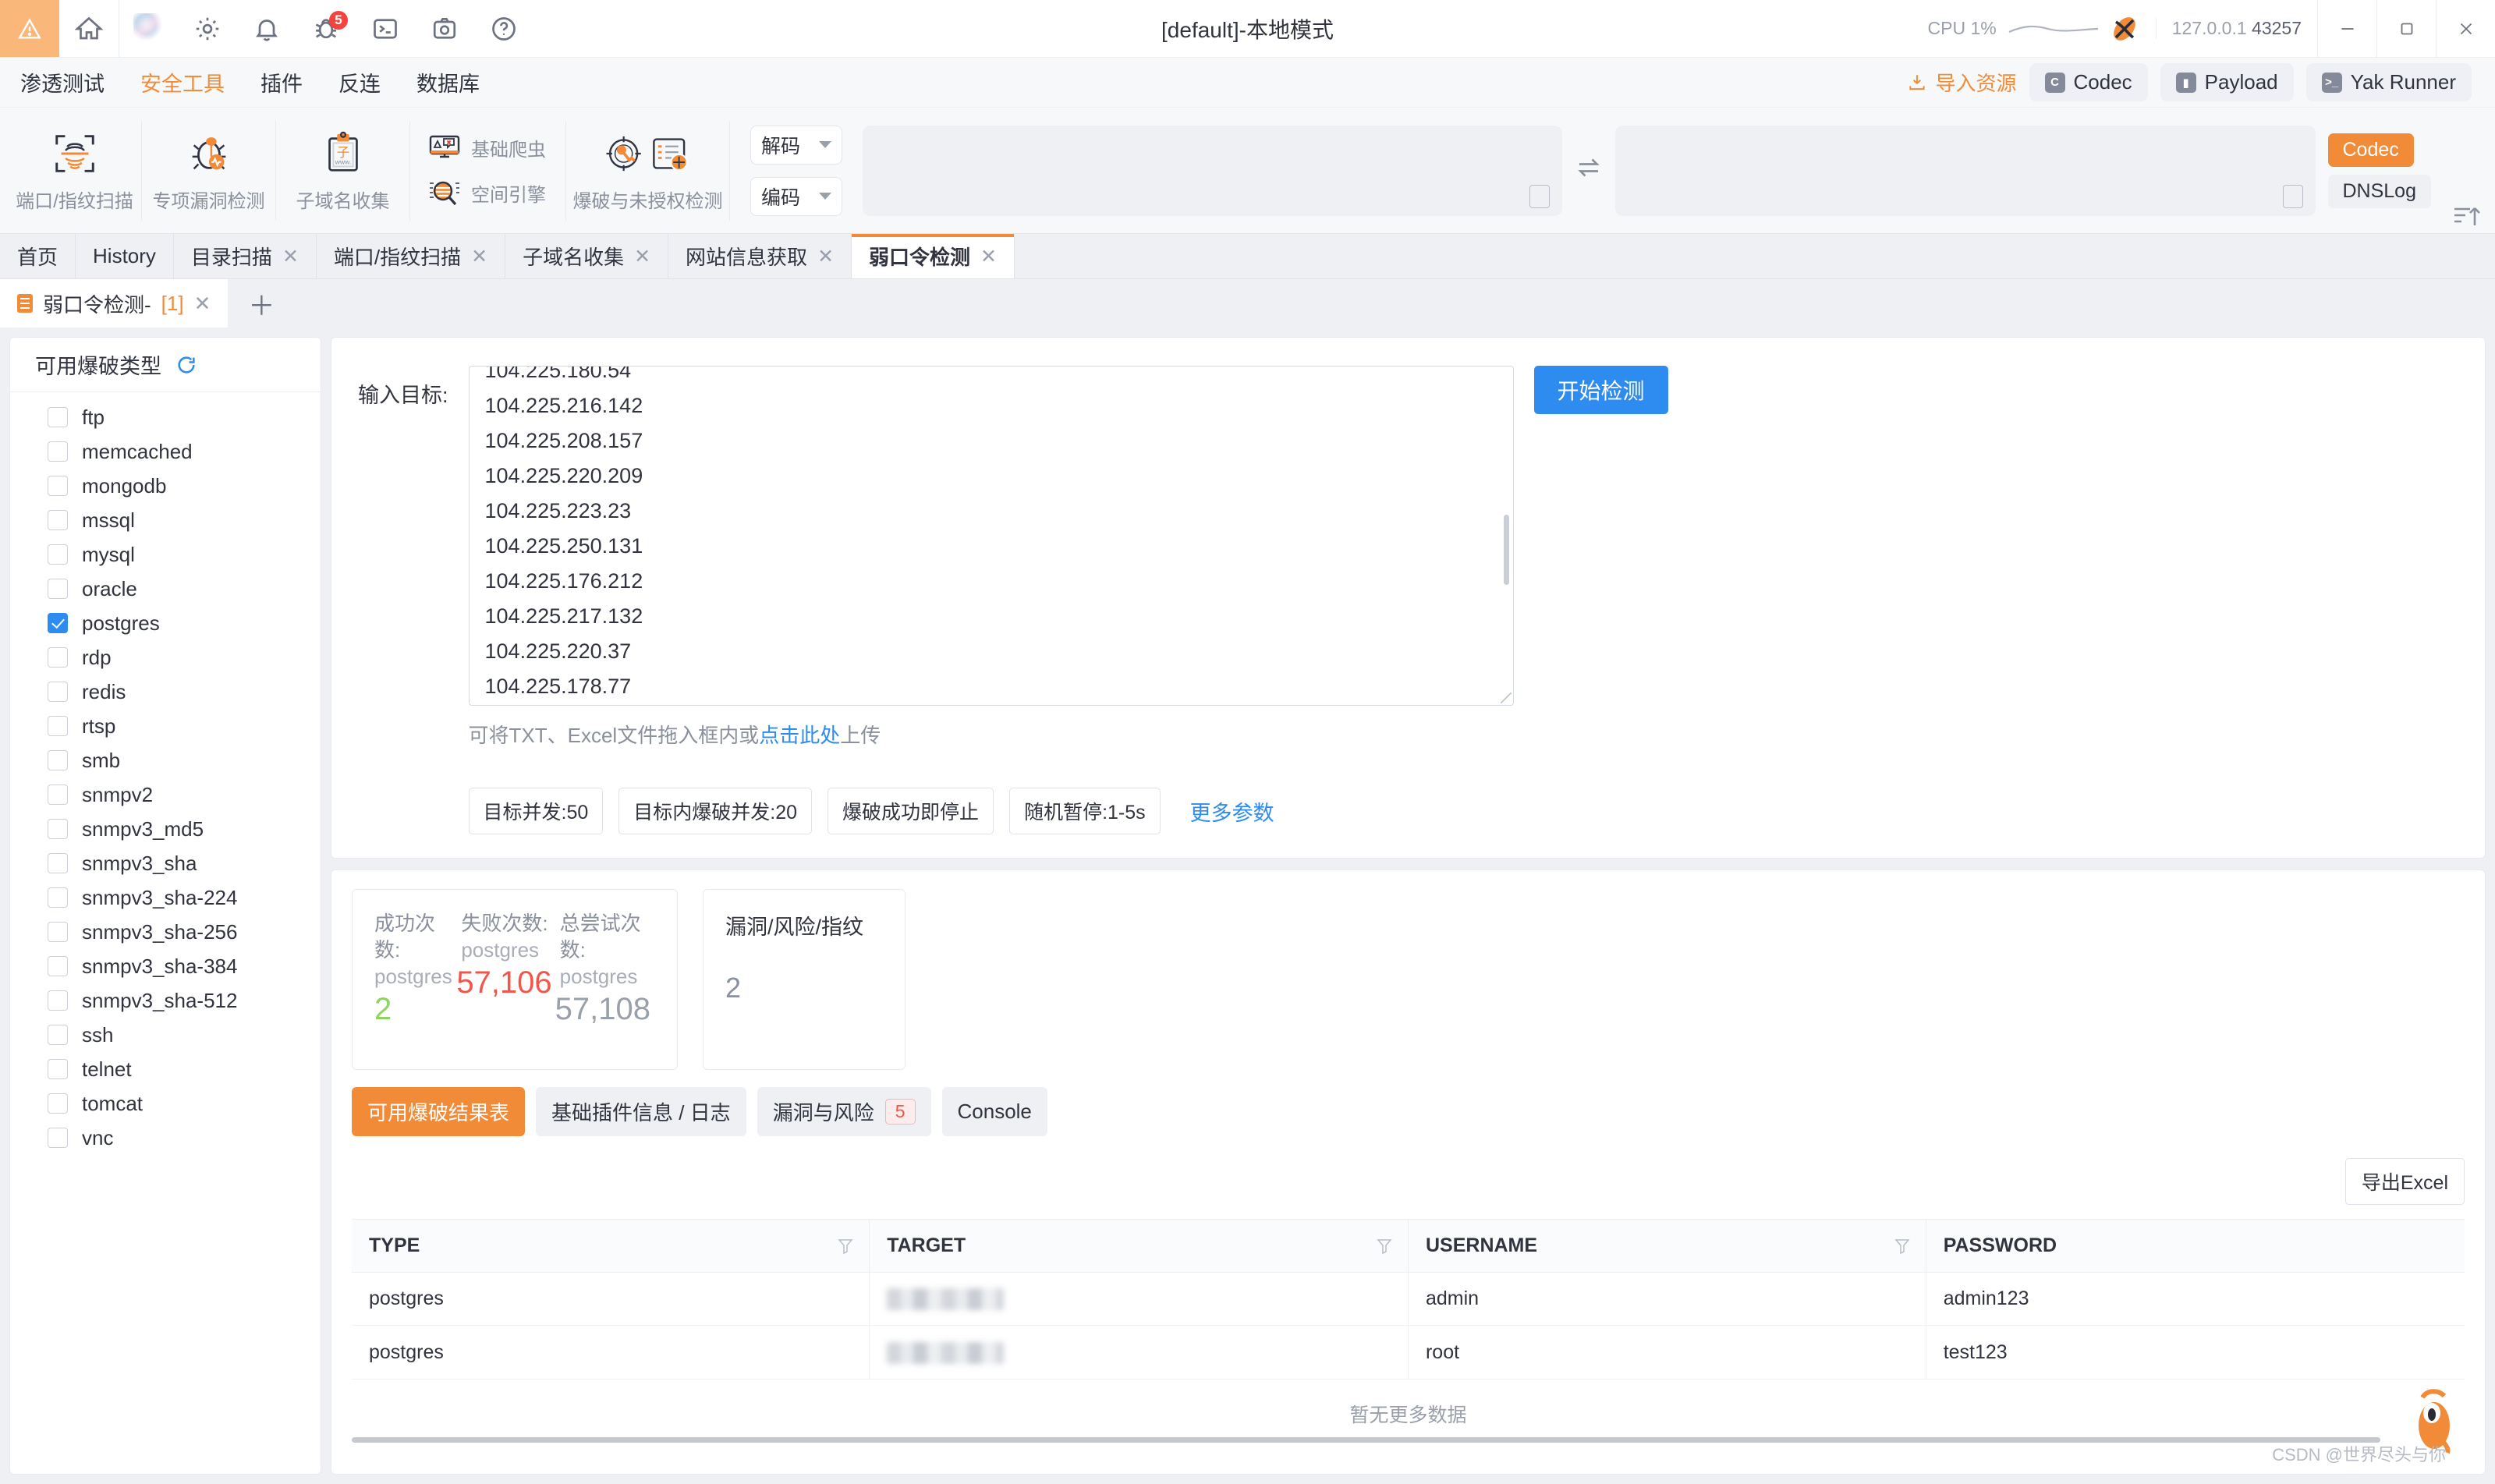  What do you see at coordinates (496, 148) in the screenshot?
I see `tool-basic-crawler: 基础爬虫` at bounding box center [496, 148].